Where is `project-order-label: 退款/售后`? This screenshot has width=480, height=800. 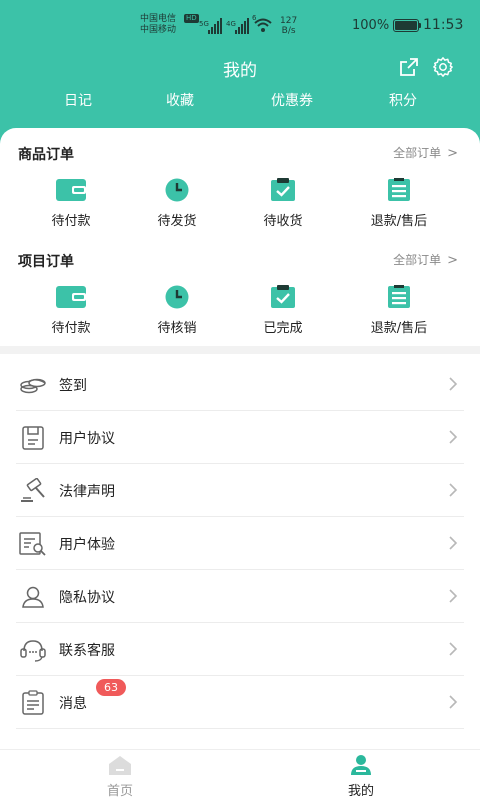
project-order-label: 退款/售后 is located at coordinates (399, 328).